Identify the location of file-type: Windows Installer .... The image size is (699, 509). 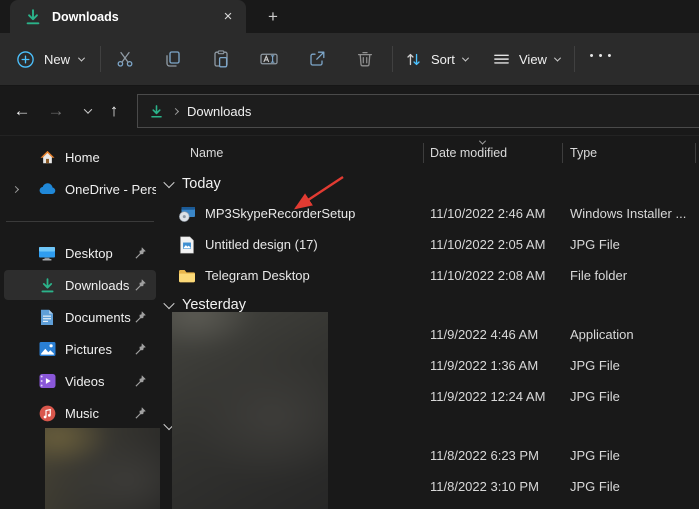
(628, 213).